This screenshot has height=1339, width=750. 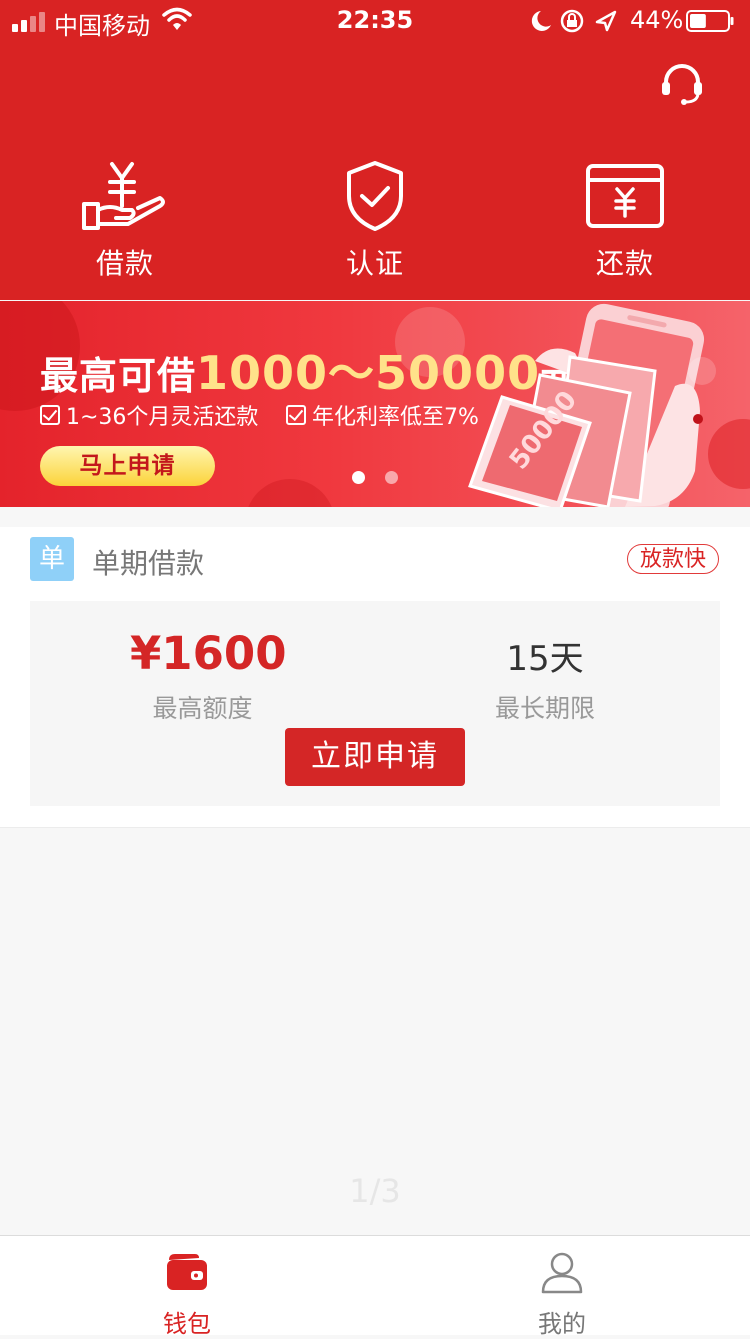 What do you see at coordinates (148, 563) in the screenshot?
I see `product-name: 单期借款` at bounding box center [148, 563].